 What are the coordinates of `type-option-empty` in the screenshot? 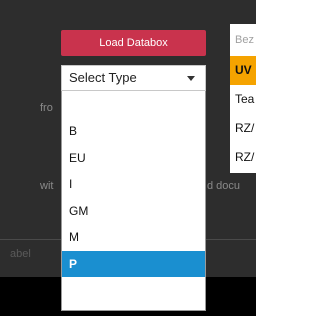 It's located at (133, 104).